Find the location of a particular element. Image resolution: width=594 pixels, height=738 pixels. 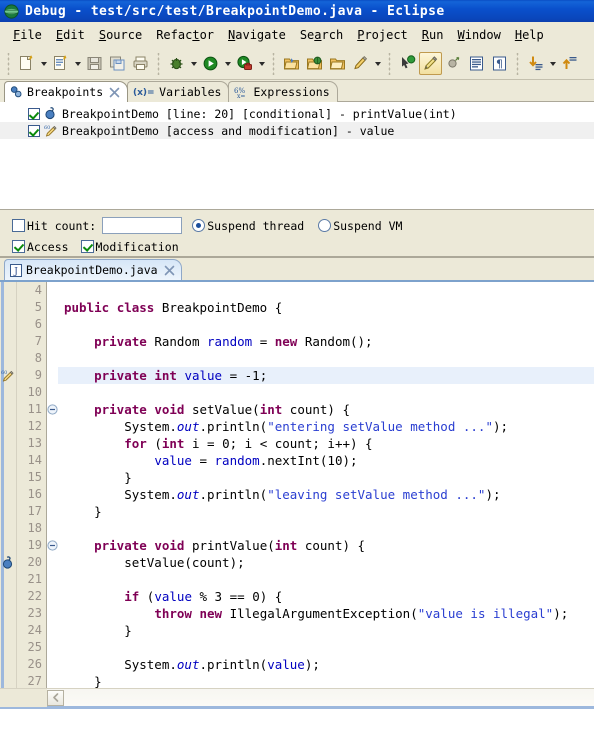

editor-horizontal-scrollbar is located at coordinates (297, 697).